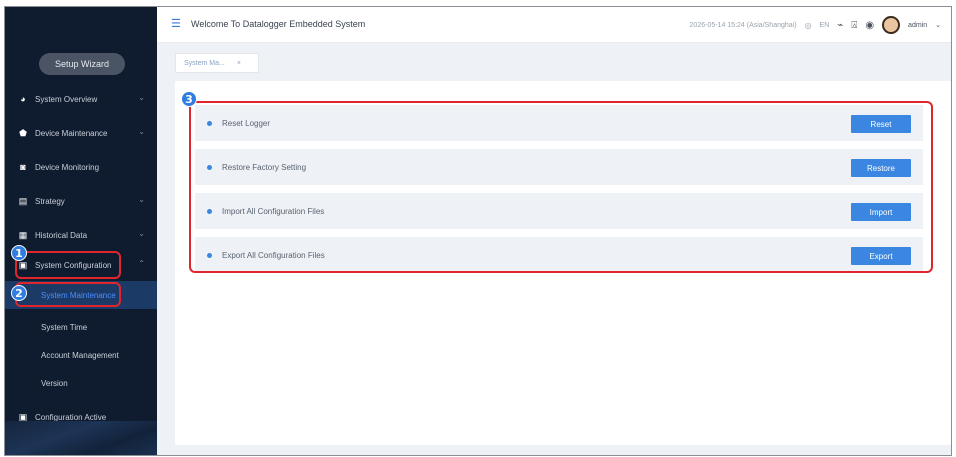  What do you see at coordinates (278, 24) in the screenshot?
I see `page-title: Welcome To Datalogger Embedded System` at bounding box center [278, 24].